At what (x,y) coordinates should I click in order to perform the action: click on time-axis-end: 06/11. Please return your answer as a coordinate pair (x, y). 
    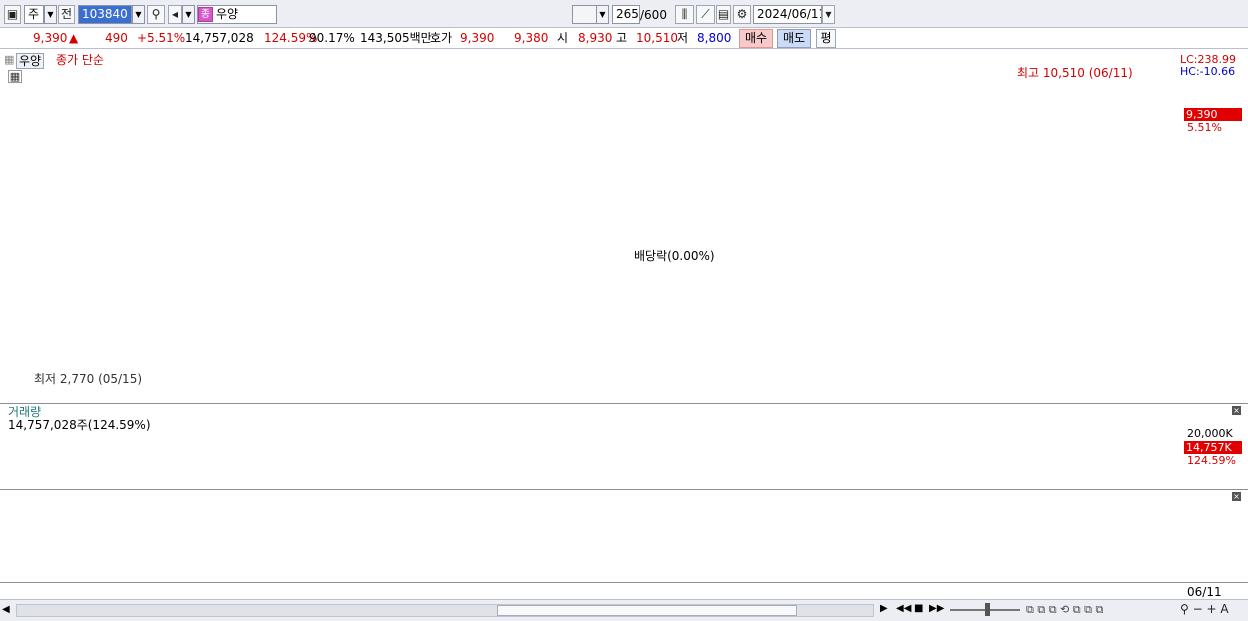
    Looking at the image, I should click on (1204, 592).